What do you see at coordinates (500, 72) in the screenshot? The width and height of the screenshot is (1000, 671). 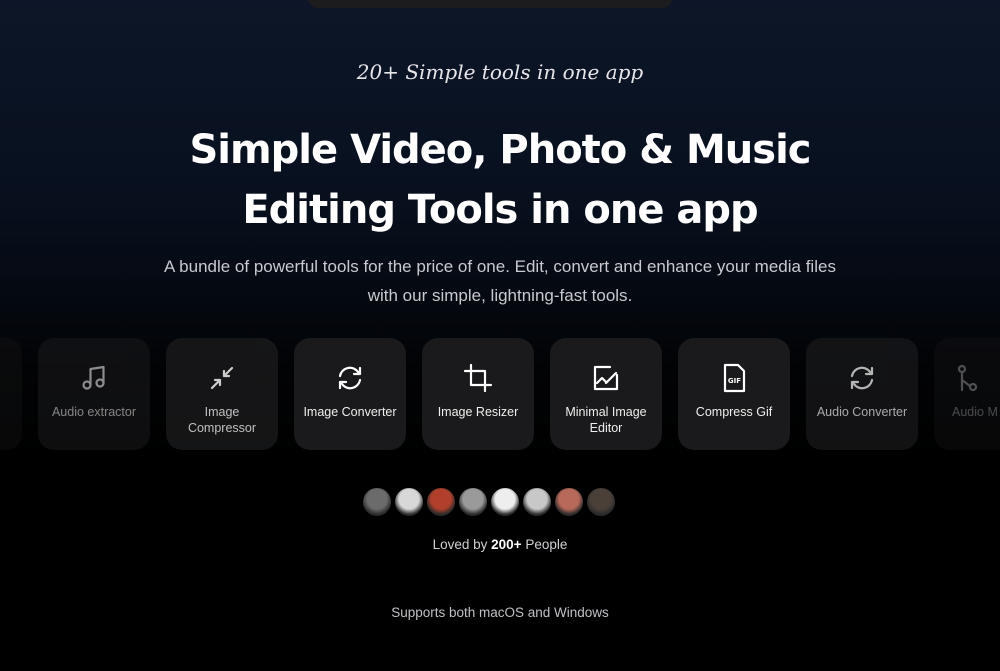 I see `tagline: 20+ Simple tools in one app` at bounding box center [500, 72].